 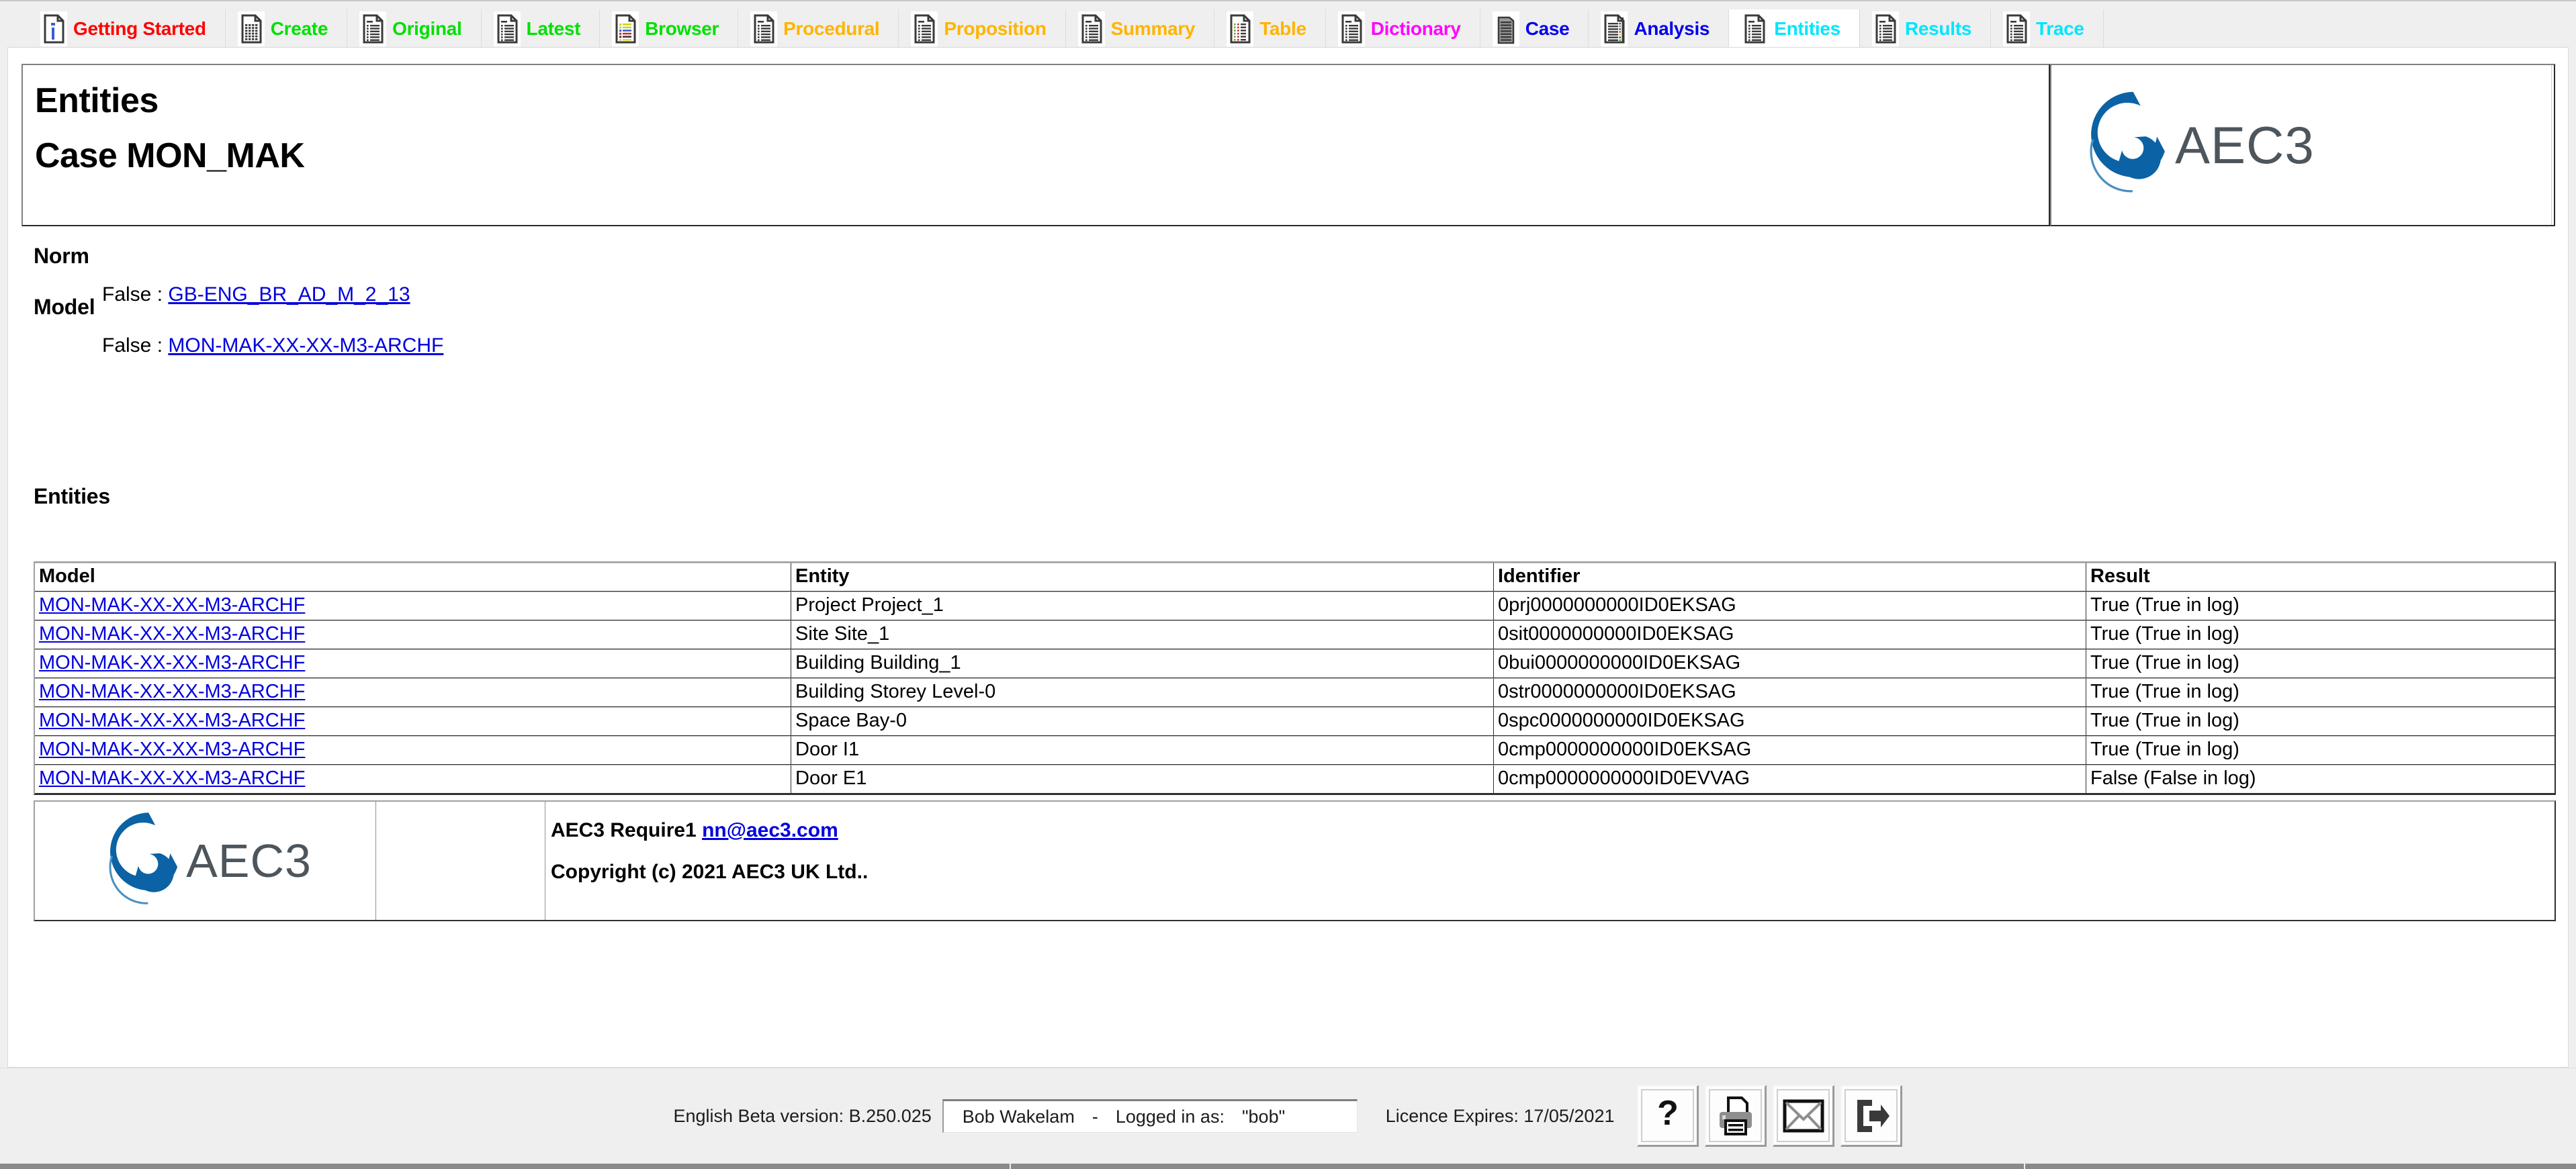 I want to click on cell-entity: Project Project_1, so click(x=1143, y=606).